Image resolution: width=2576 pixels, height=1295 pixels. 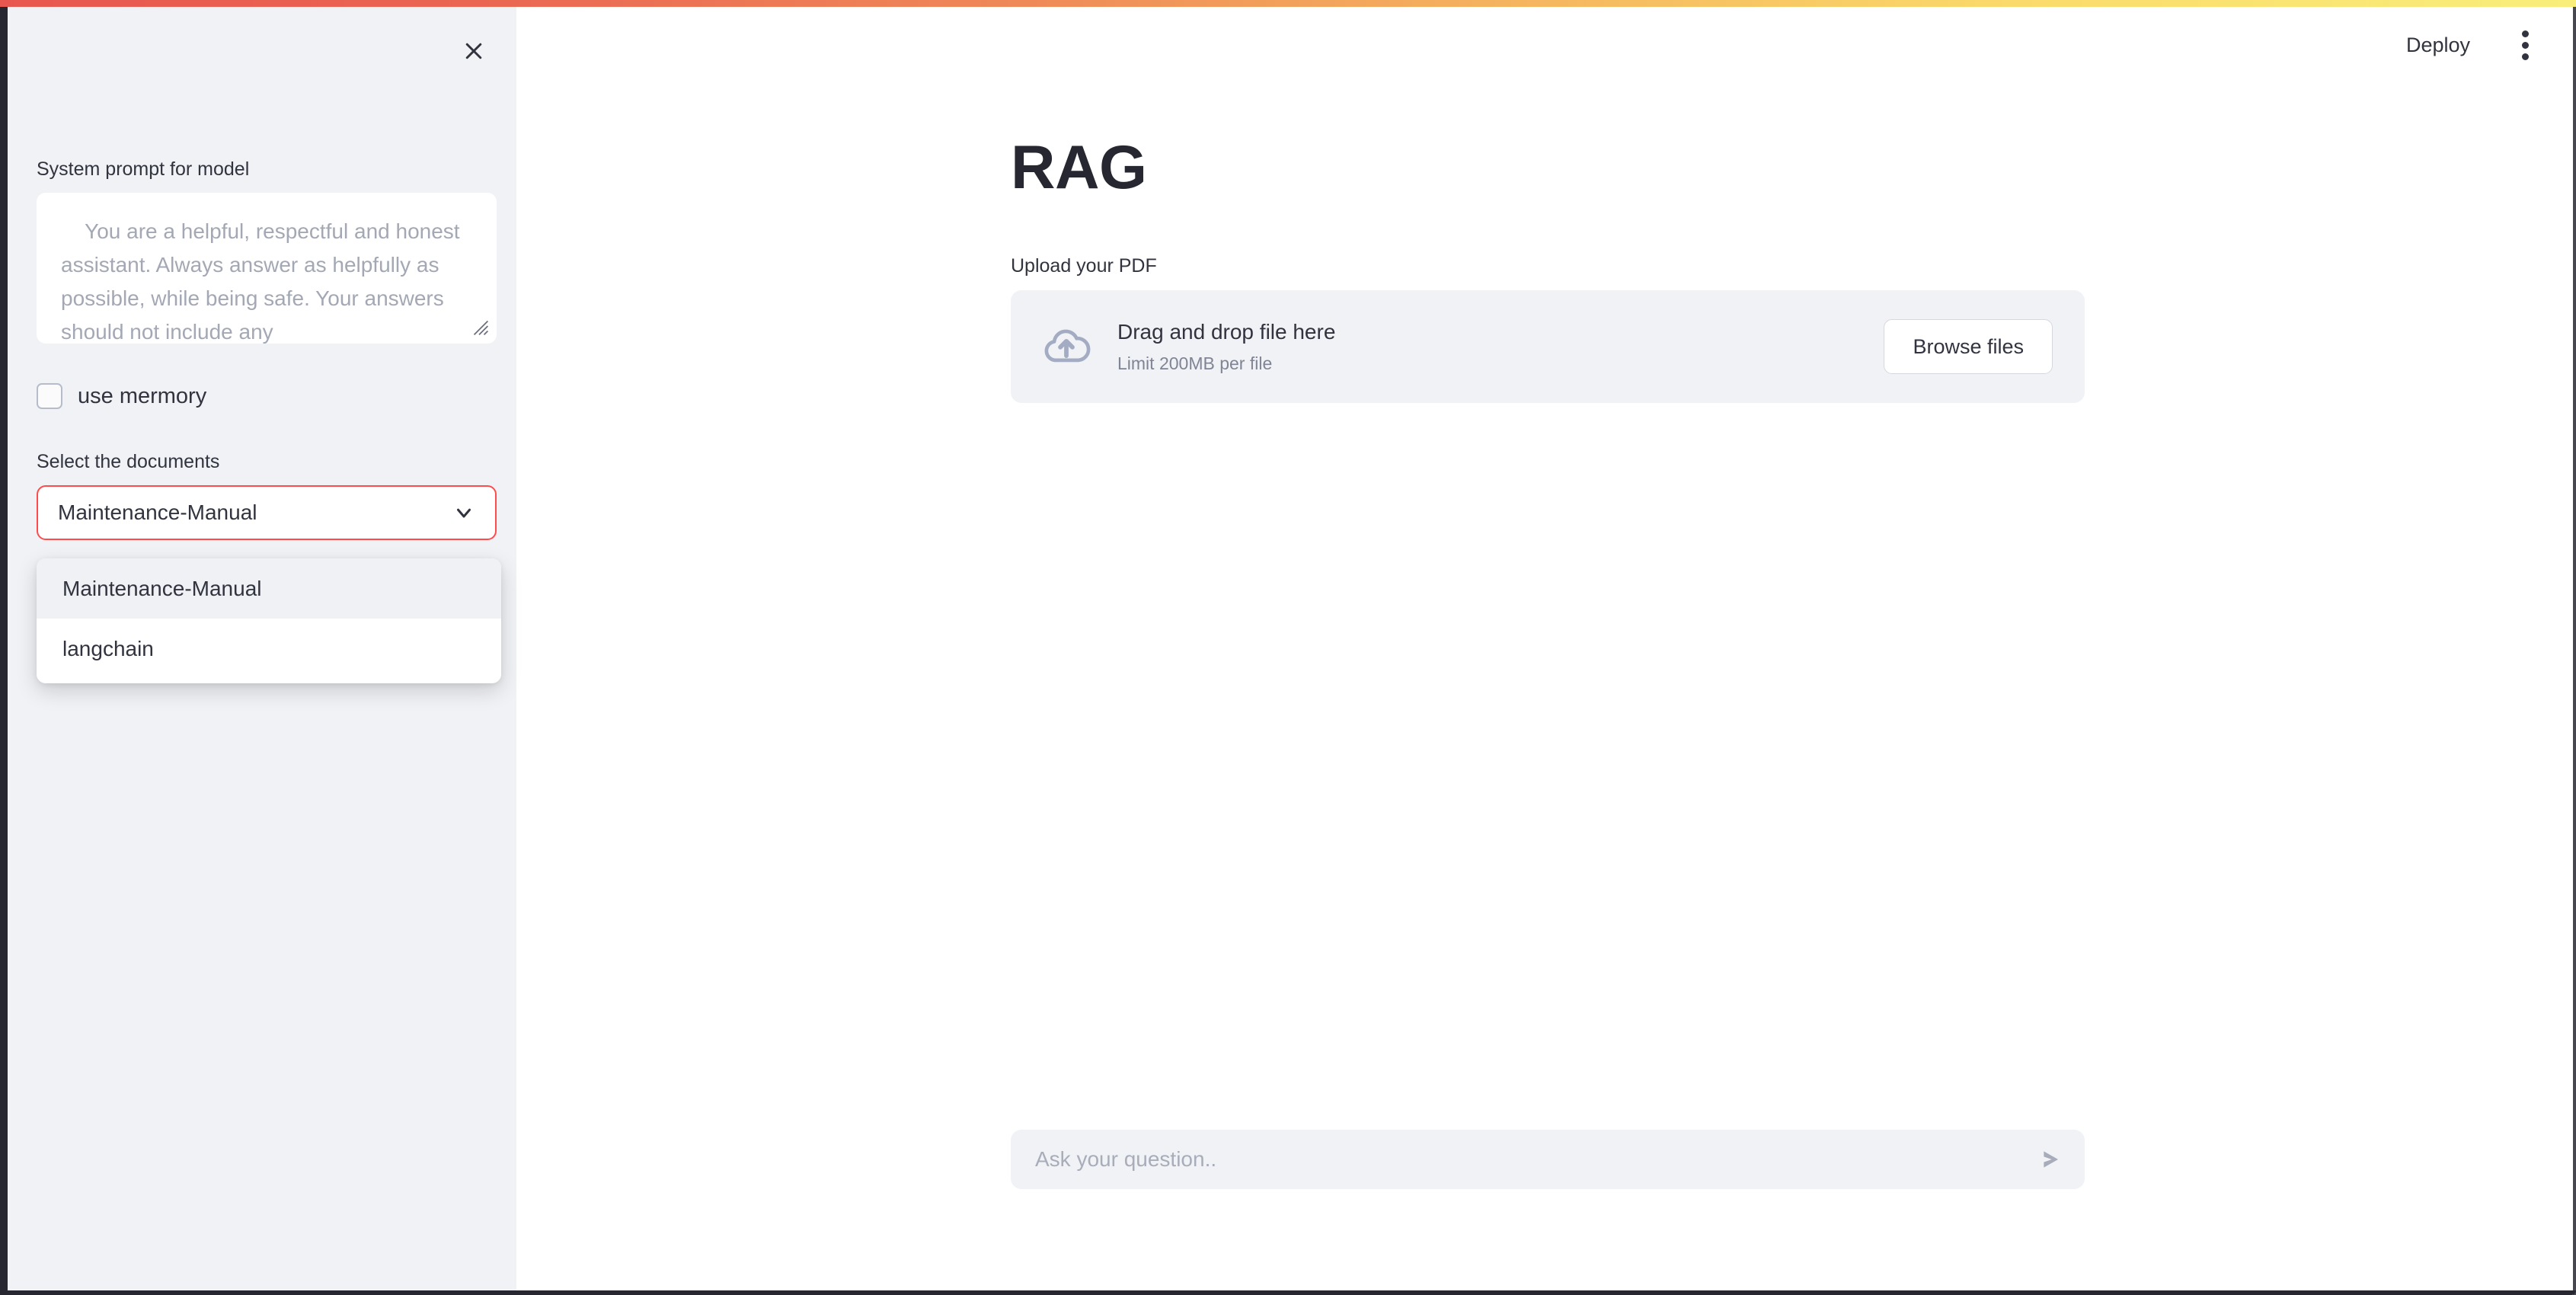 I want to click on documents-select-dropdown: Maintenance-Manual langchain, so click(x=269, y=620).